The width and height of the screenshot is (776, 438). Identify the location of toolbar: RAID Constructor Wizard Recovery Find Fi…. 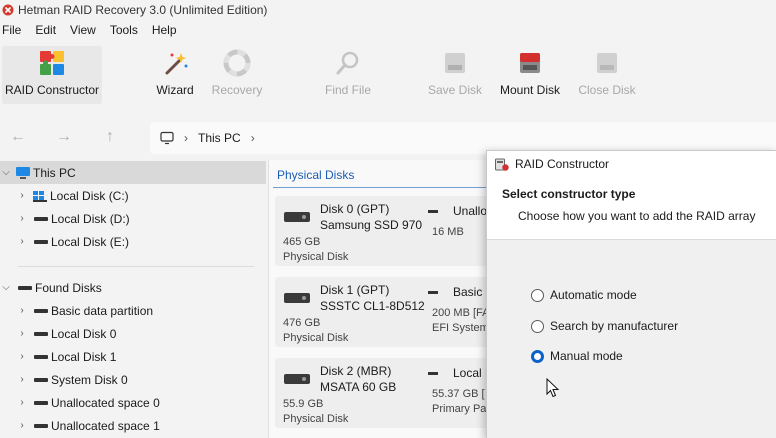
(388, 74).